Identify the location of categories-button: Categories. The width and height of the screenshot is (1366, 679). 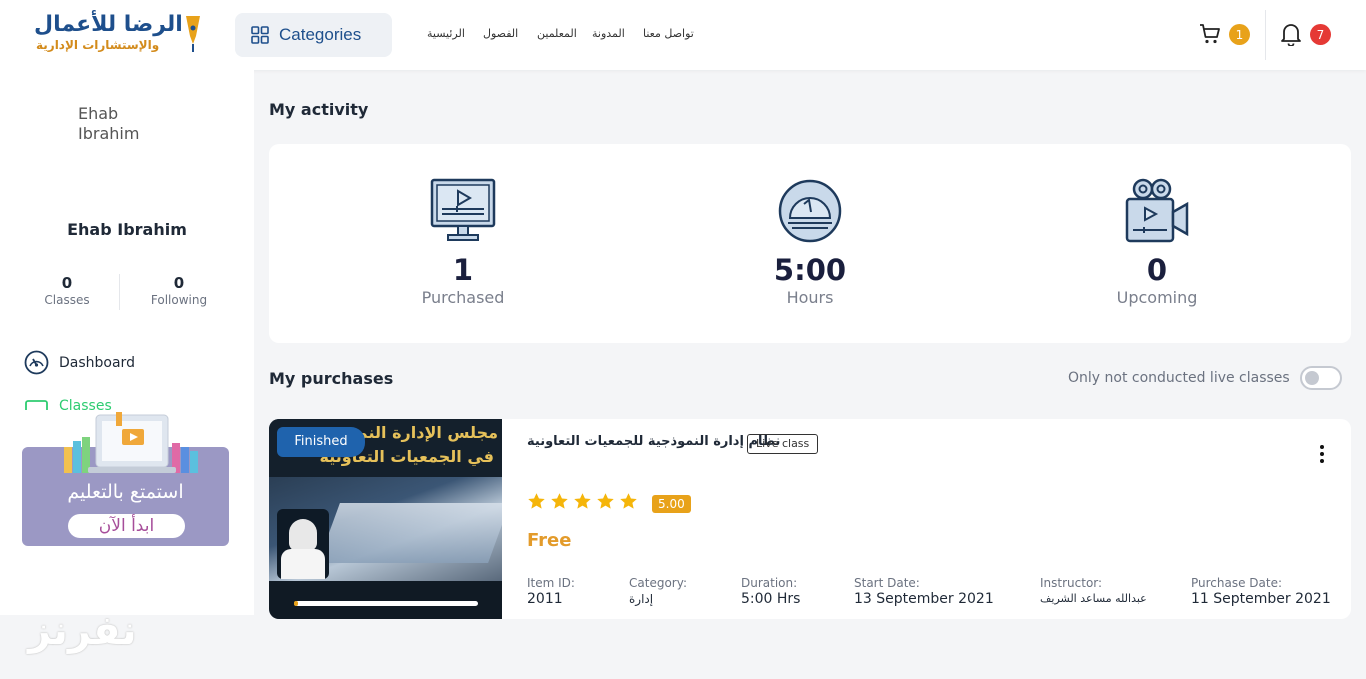
(313, 35).